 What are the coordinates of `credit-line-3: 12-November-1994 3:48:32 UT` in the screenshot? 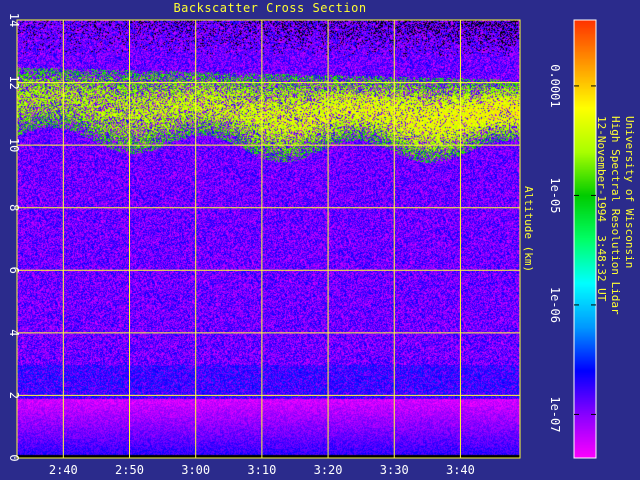 It's located at (601, 209).